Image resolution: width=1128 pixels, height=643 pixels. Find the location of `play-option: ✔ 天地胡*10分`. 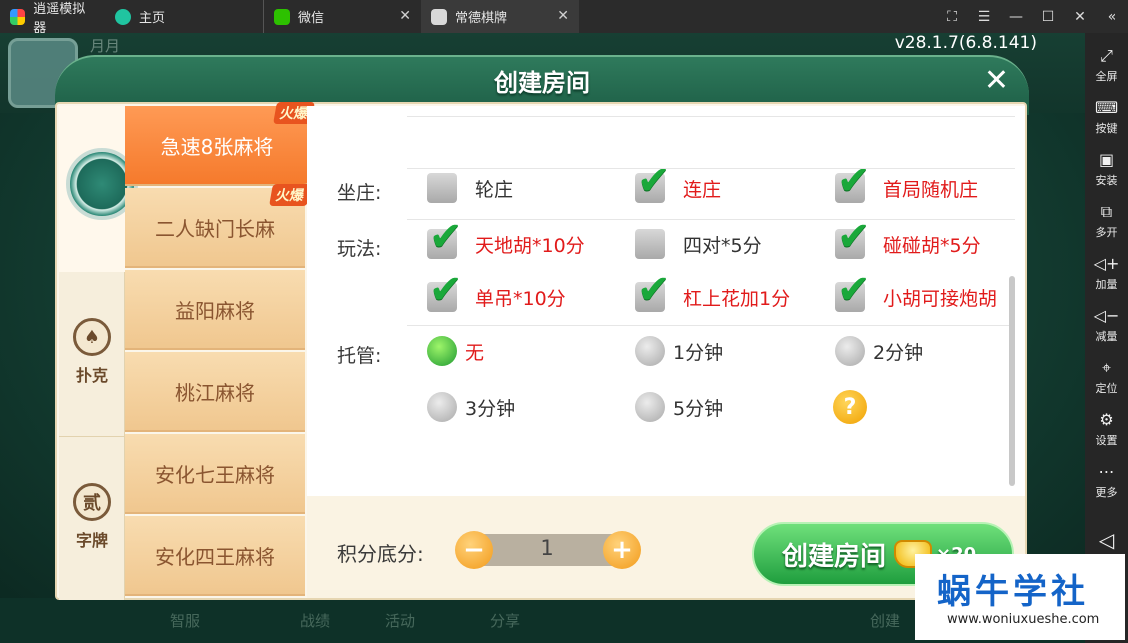

play-option: ✔ 天地胡*10分 is located at coordinates (506, 238).